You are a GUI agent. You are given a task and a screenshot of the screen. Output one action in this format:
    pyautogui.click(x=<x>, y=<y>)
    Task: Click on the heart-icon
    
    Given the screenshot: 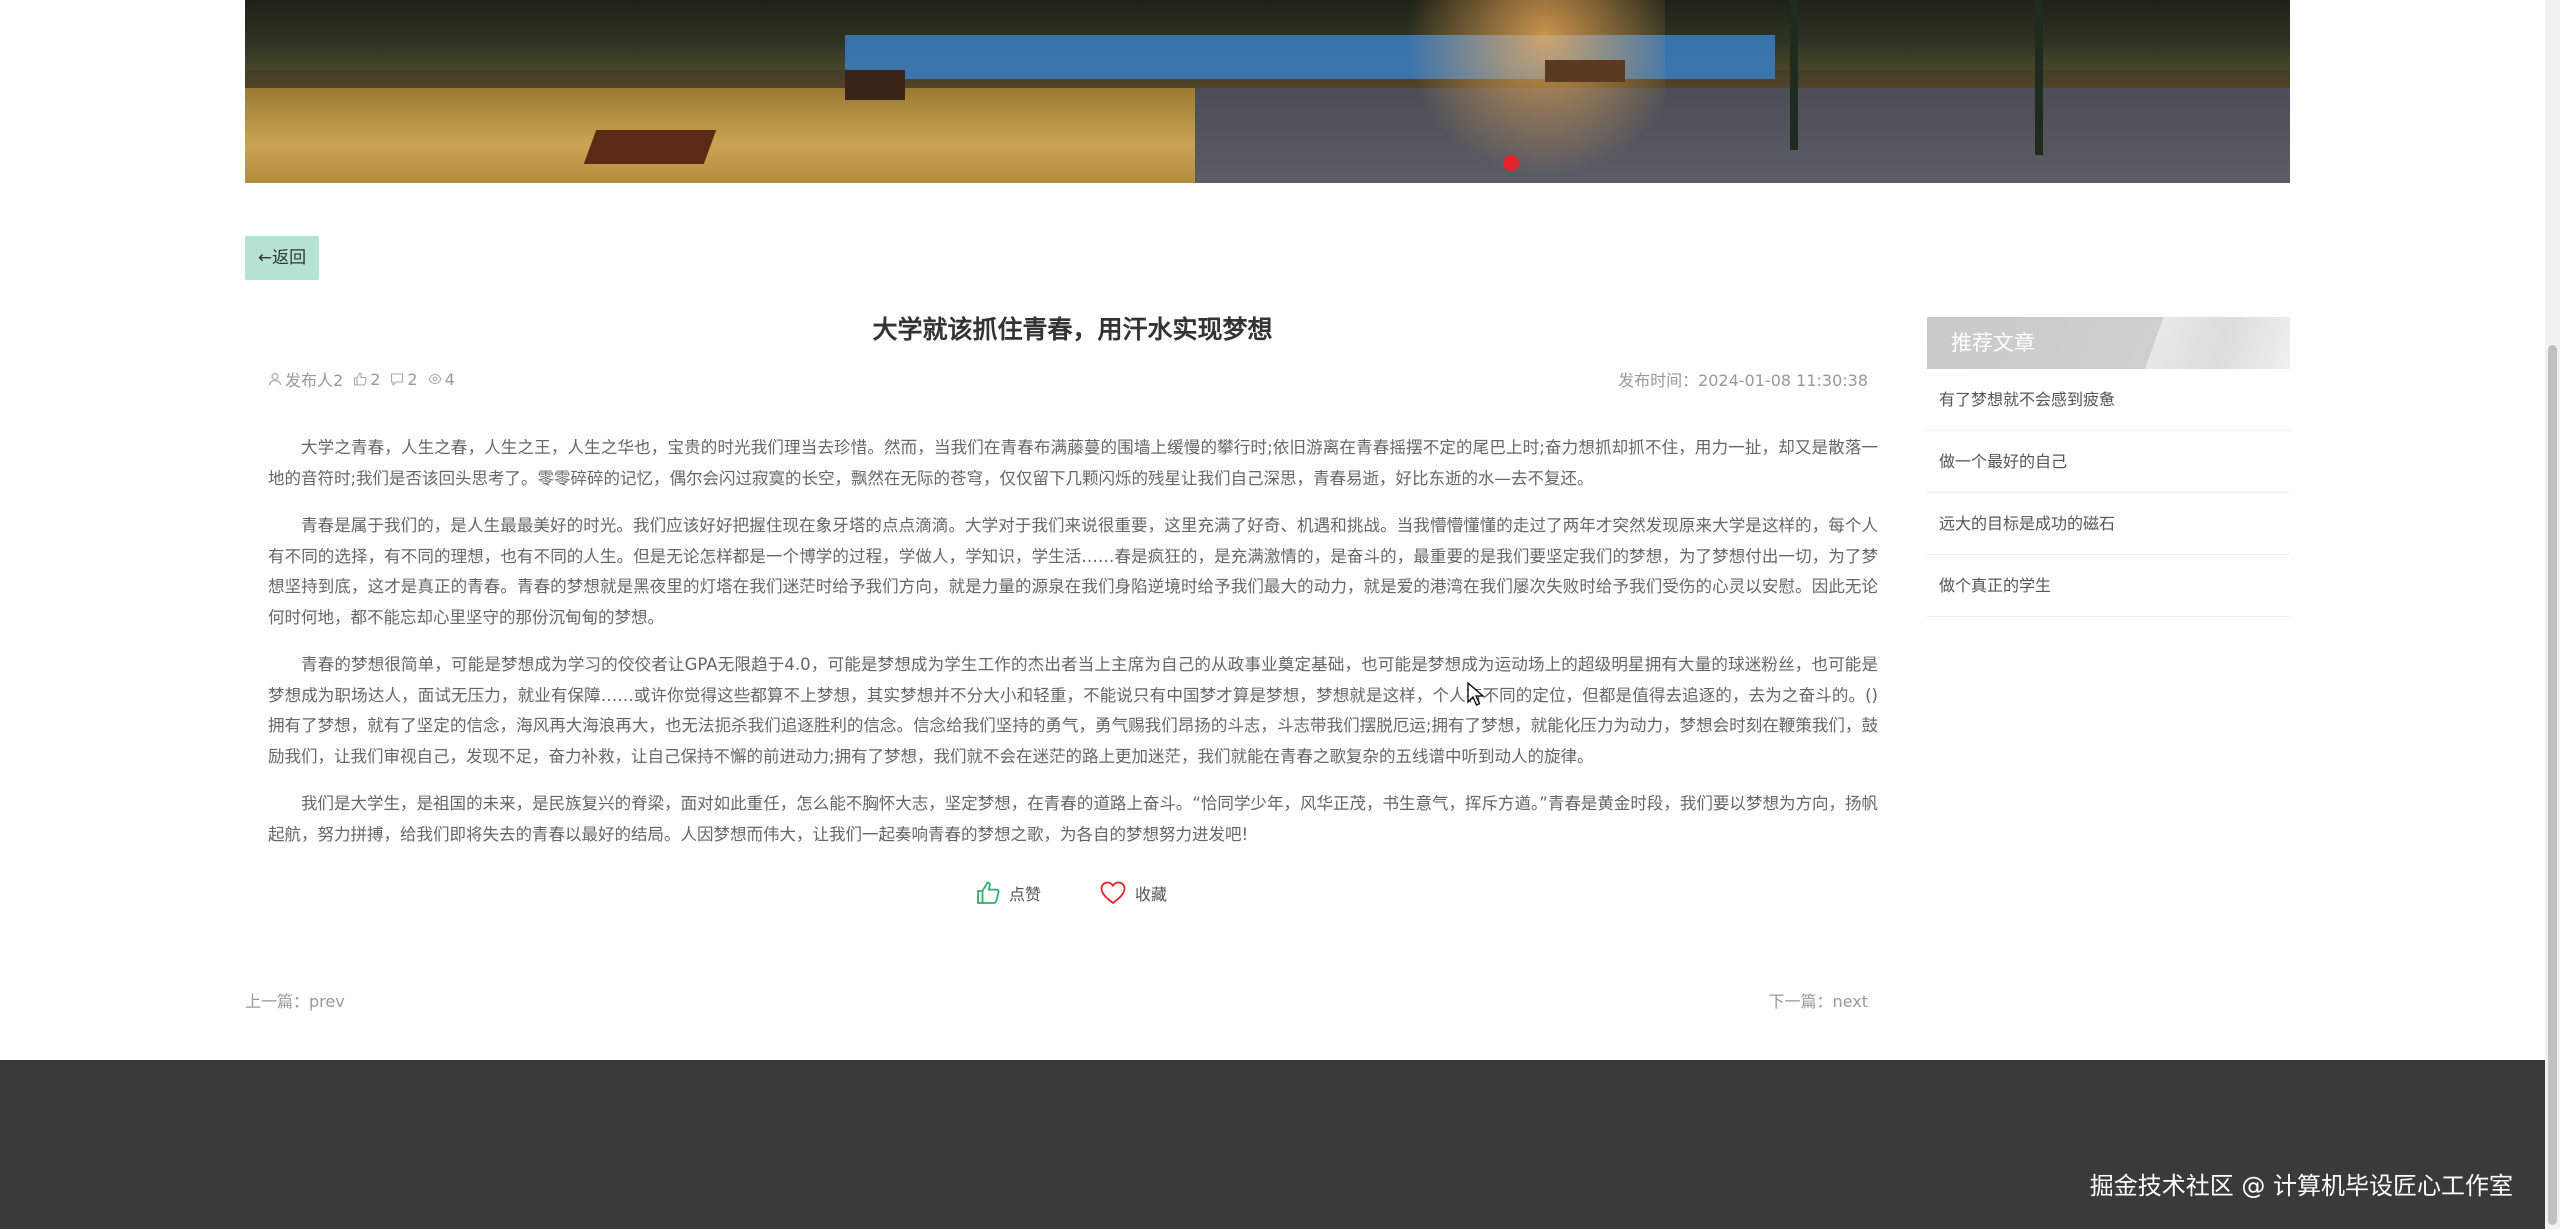 What is the action you would take?
    pyautogui.click(x=1113, y=893)
    